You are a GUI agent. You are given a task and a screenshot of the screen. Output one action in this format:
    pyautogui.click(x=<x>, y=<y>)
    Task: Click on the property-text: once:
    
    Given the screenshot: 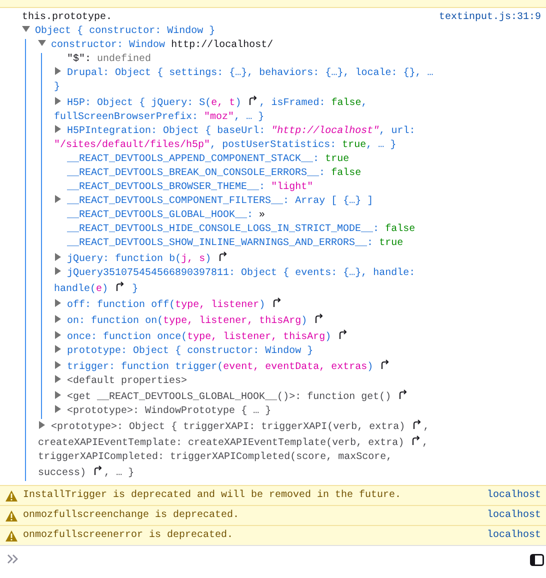 What is the action you would take?
    pyautogui.click(x=82, y=337)
    